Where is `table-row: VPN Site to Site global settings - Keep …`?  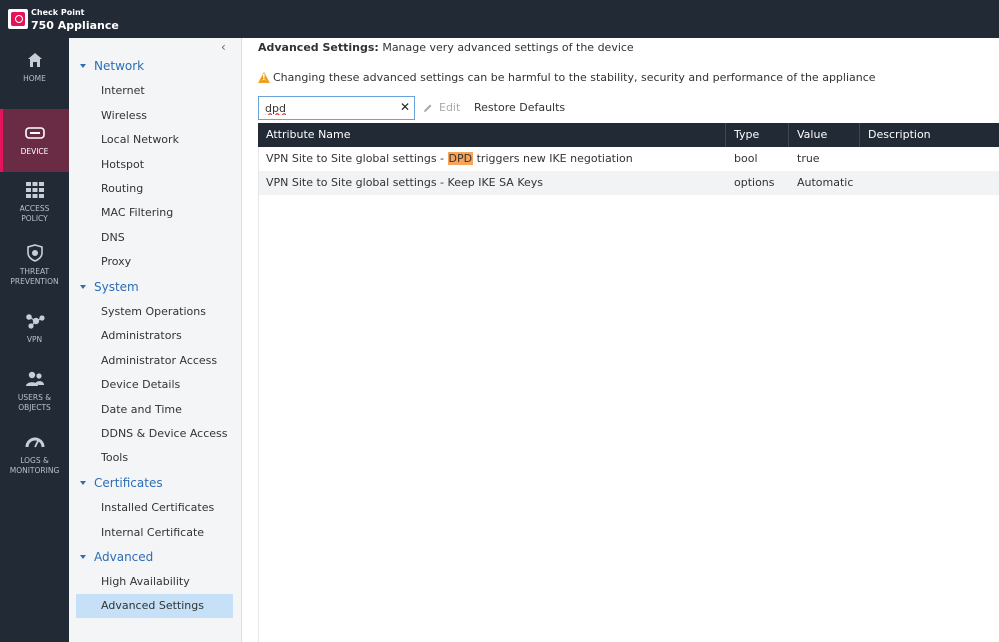
table-row: VPN Site to Site global settings - Keep … is located at coordinates (628, 183).